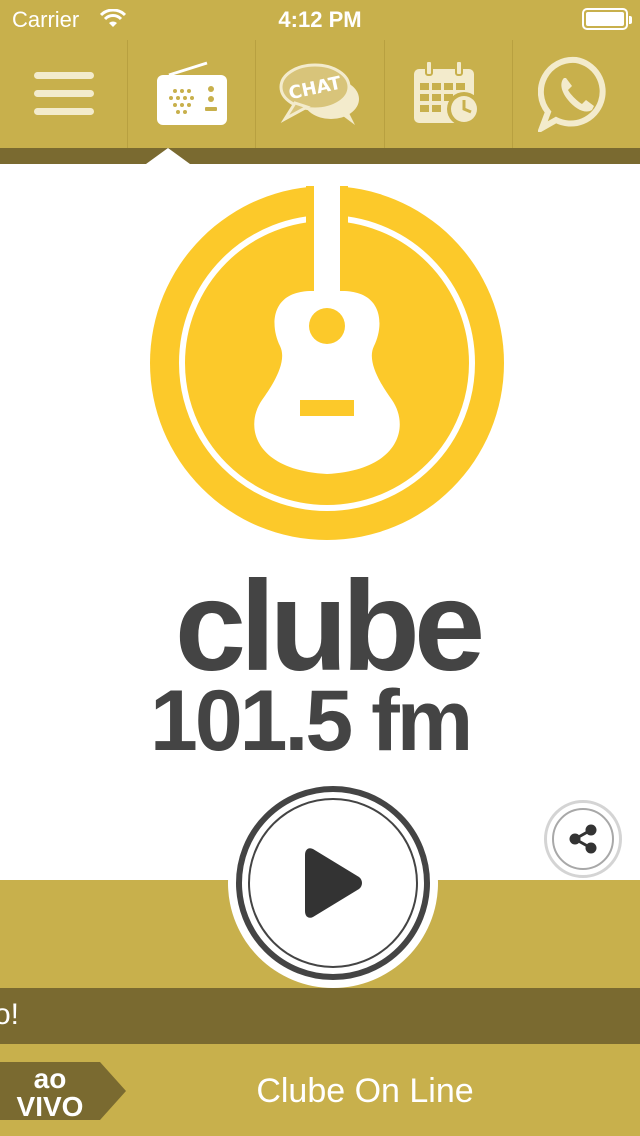  I want to click on news-ticker: o!, so click(320, 1016).